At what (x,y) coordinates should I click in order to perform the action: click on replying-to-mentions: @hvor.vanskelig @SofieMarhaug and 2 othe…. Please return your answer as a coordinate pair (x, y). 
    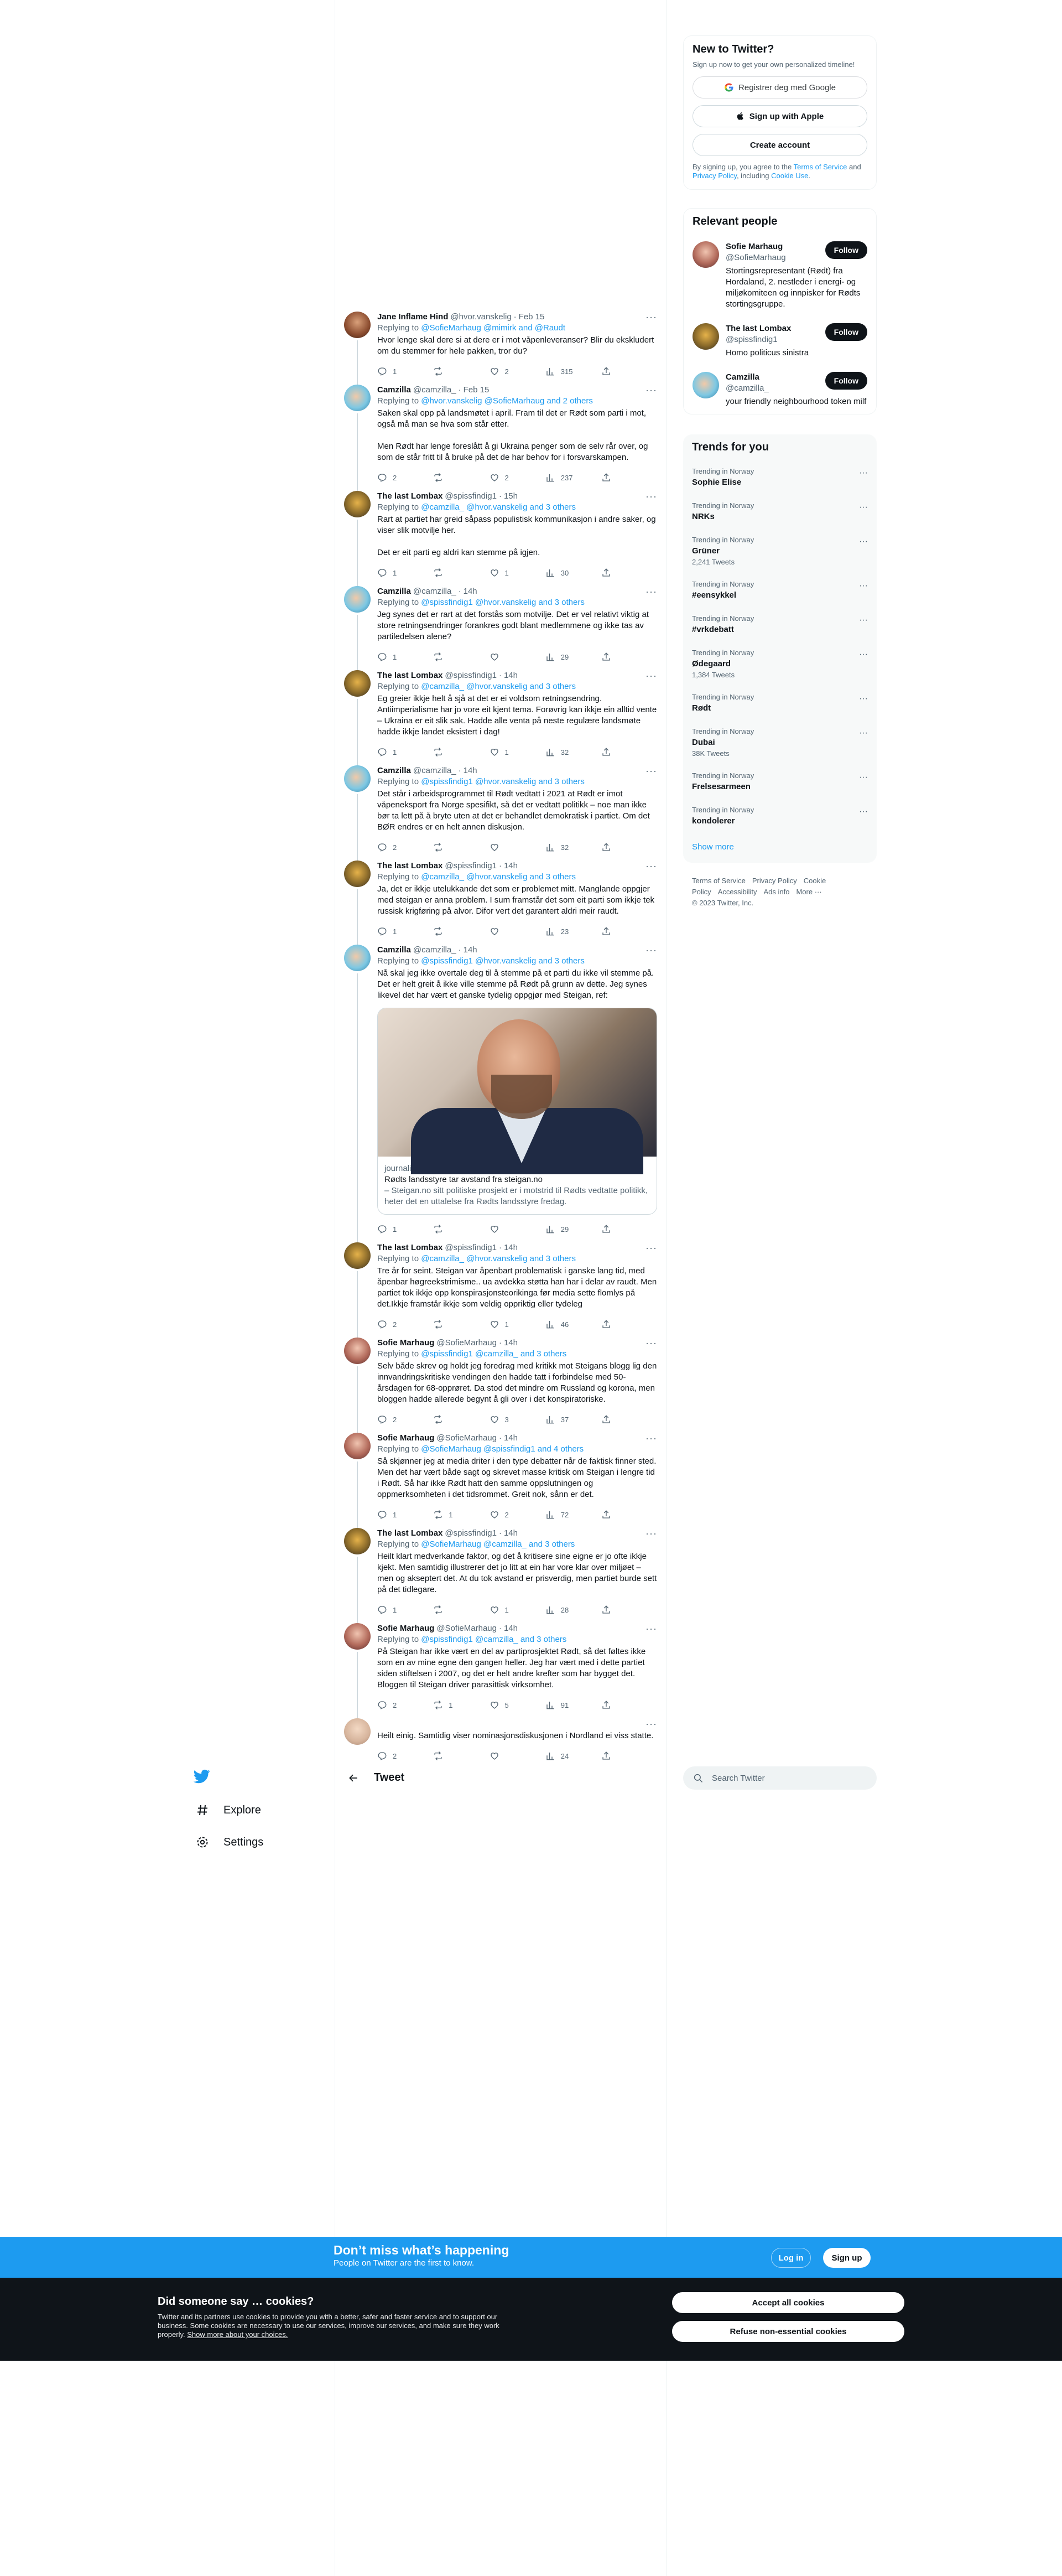
    Looking at the image, I should click on (507, 401).